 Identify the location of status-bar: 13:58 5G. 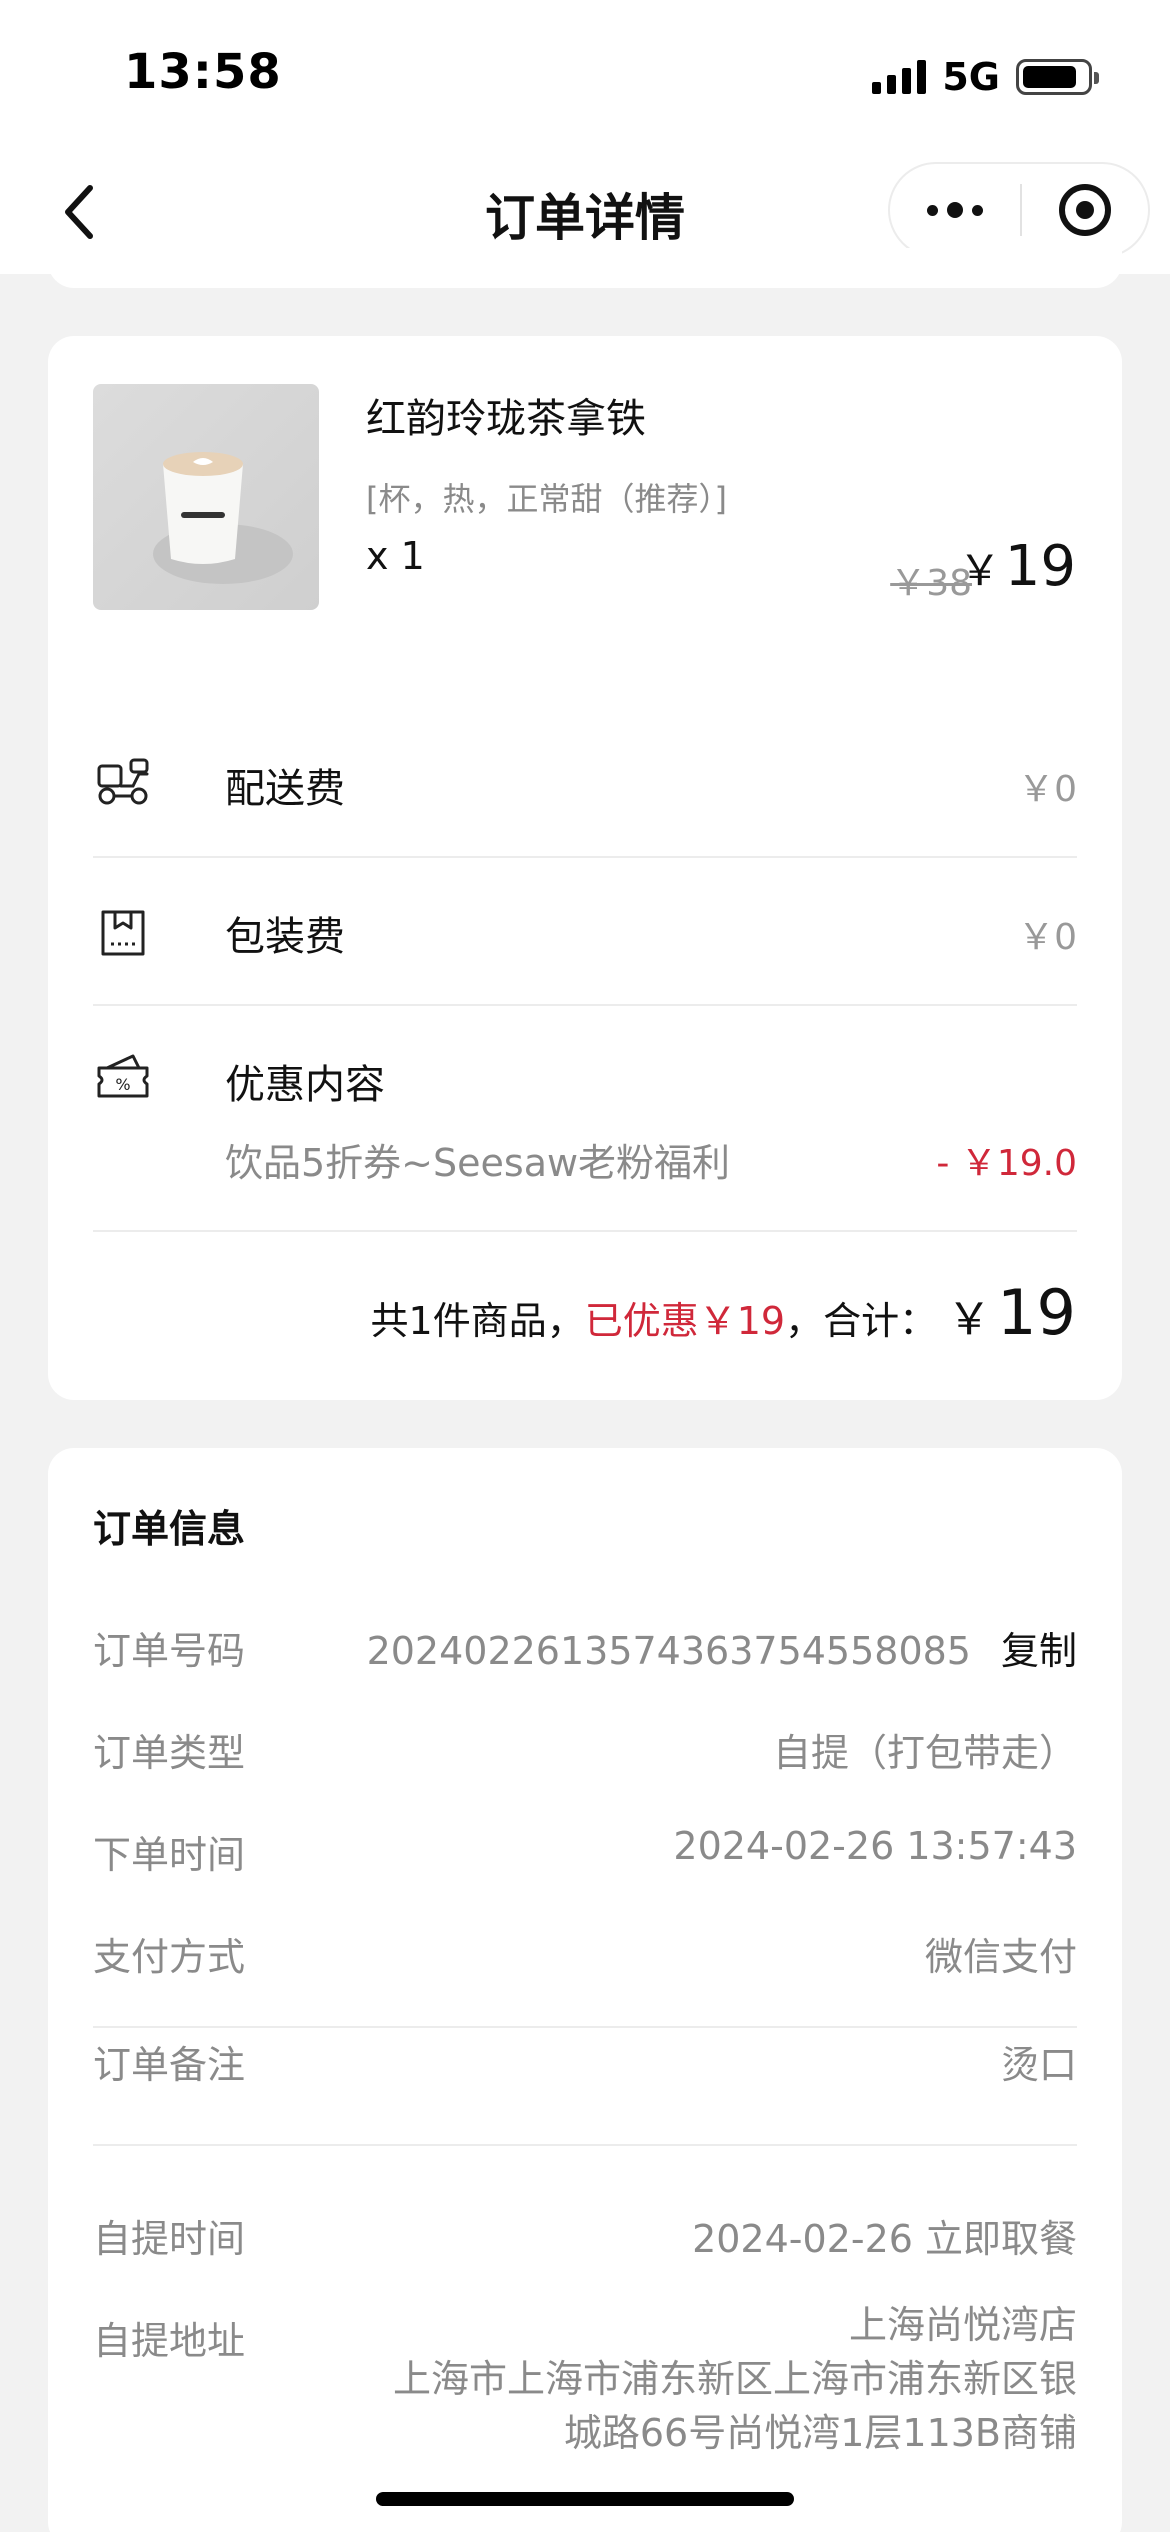
(585, 75).